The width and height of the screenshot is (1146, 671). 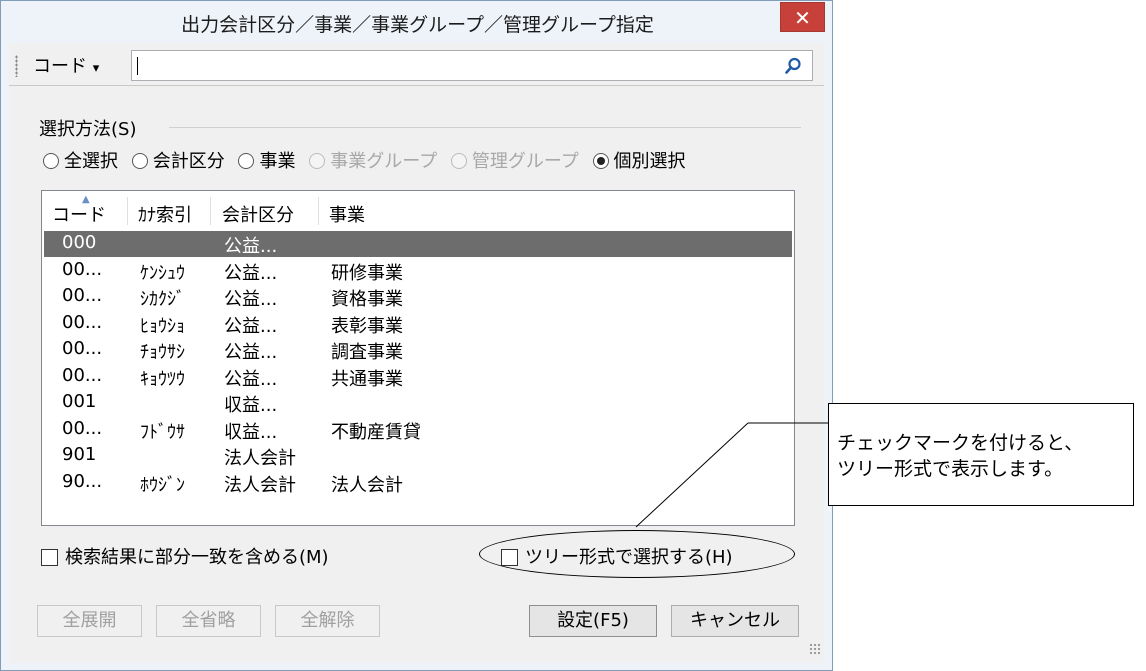 I want to click on table-row: 00... ﾁｮｳｻｼ 公益... 調査事業, so click(x=418, y=350).